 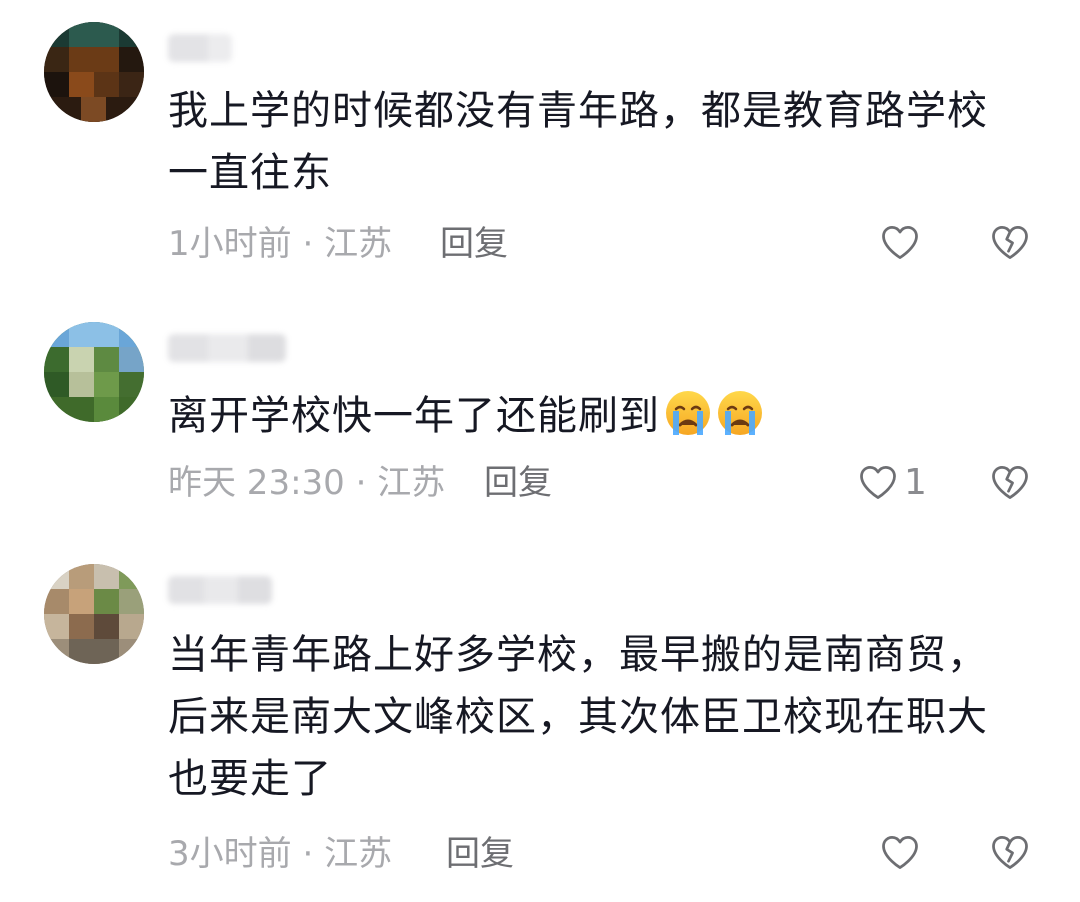 I want to click on comment-meta: 昨天 23:30 · 江苏, so click(x=306, y=483).